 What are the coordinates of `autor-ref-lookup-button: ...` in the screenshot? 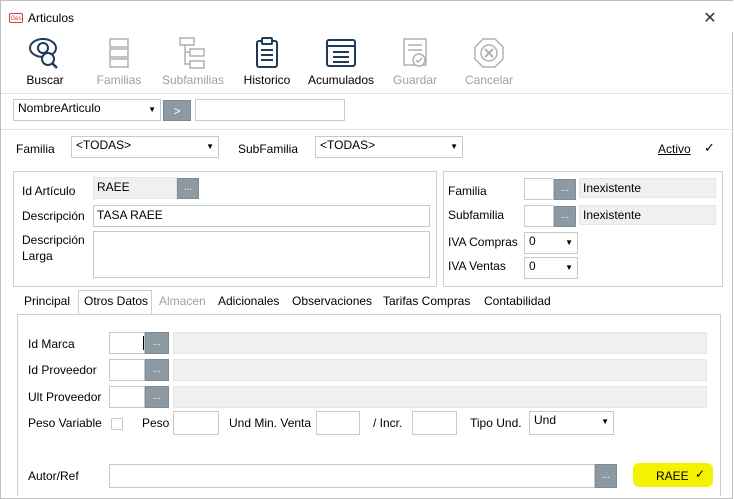 It's located at (606, 476).